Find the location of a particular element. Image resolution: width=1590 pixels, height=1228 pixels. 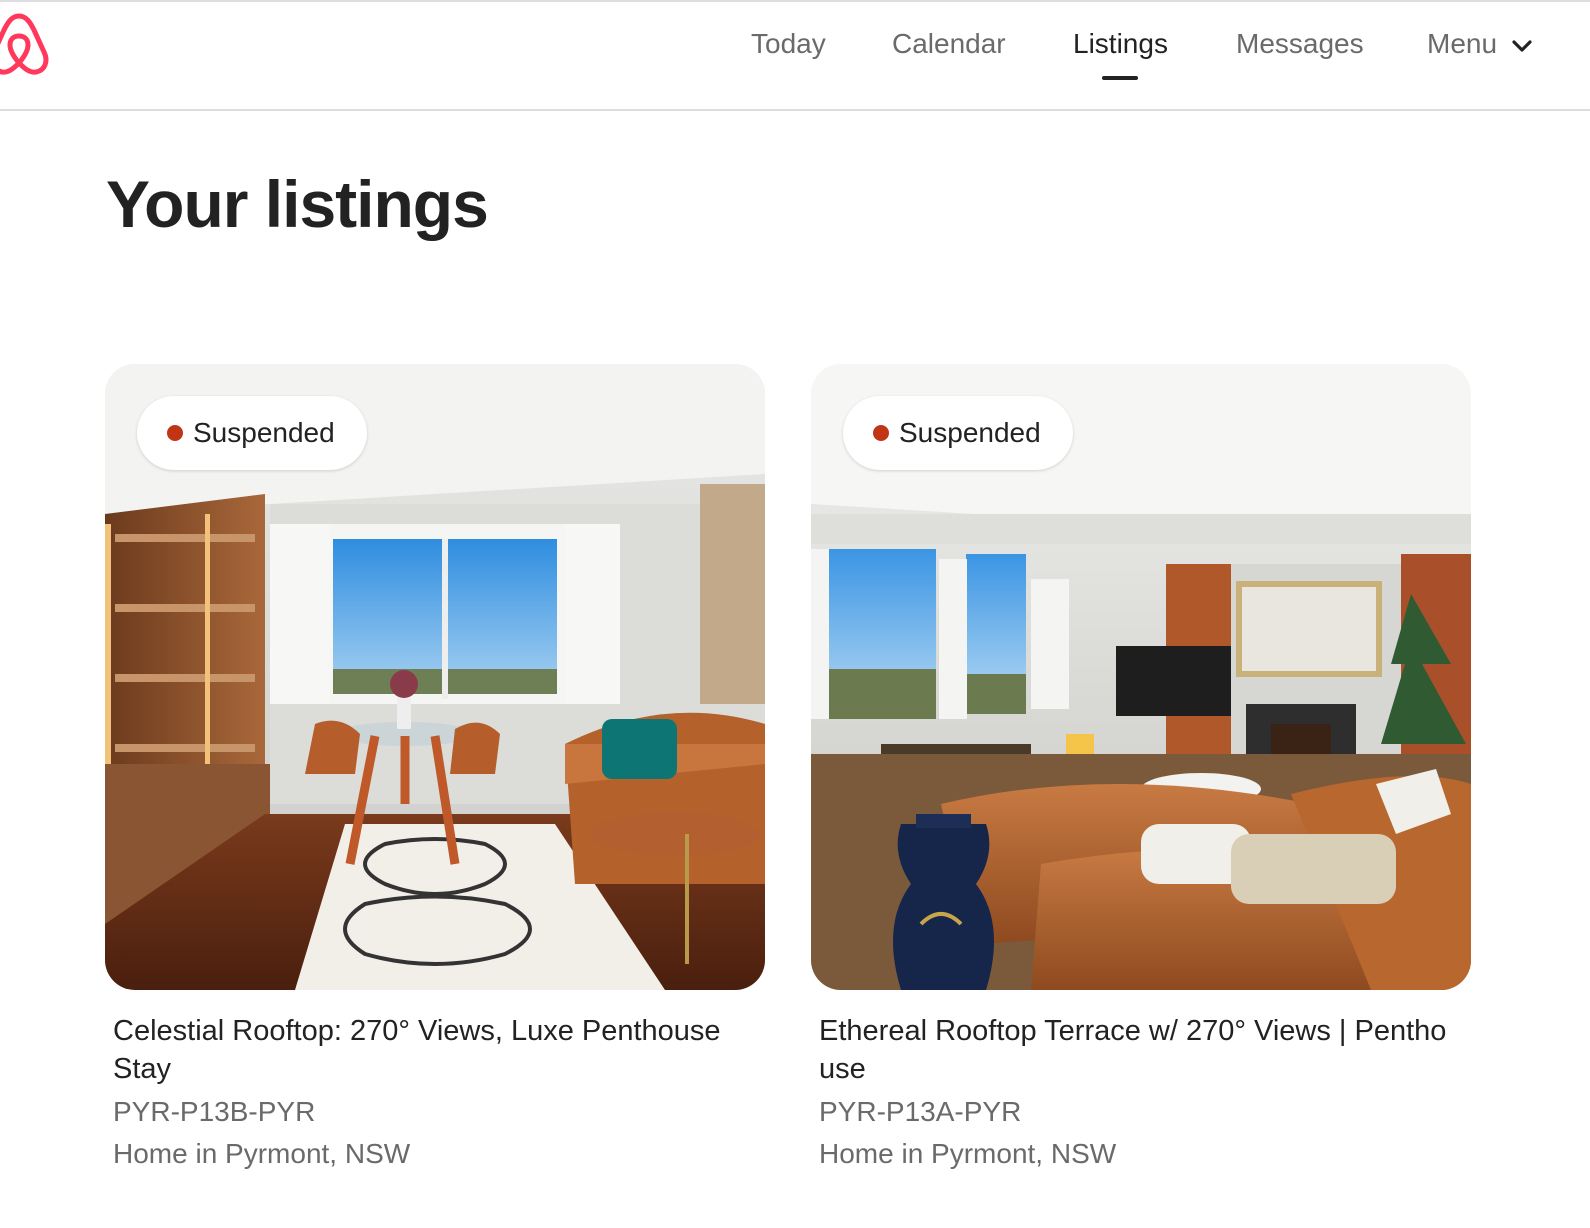

nav-today-label: Today is located at coordinates (788, 43).